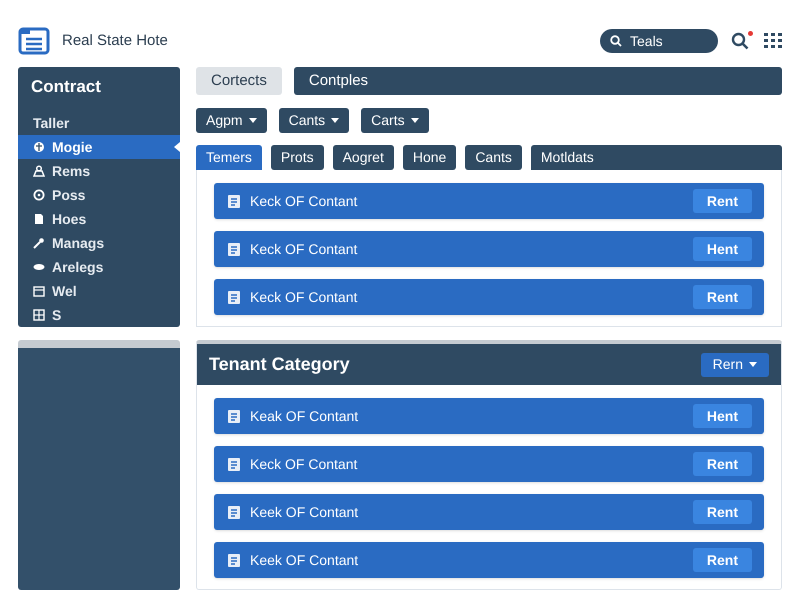  I want to click on filter-dropdown: Agpm, so click(231, 120).